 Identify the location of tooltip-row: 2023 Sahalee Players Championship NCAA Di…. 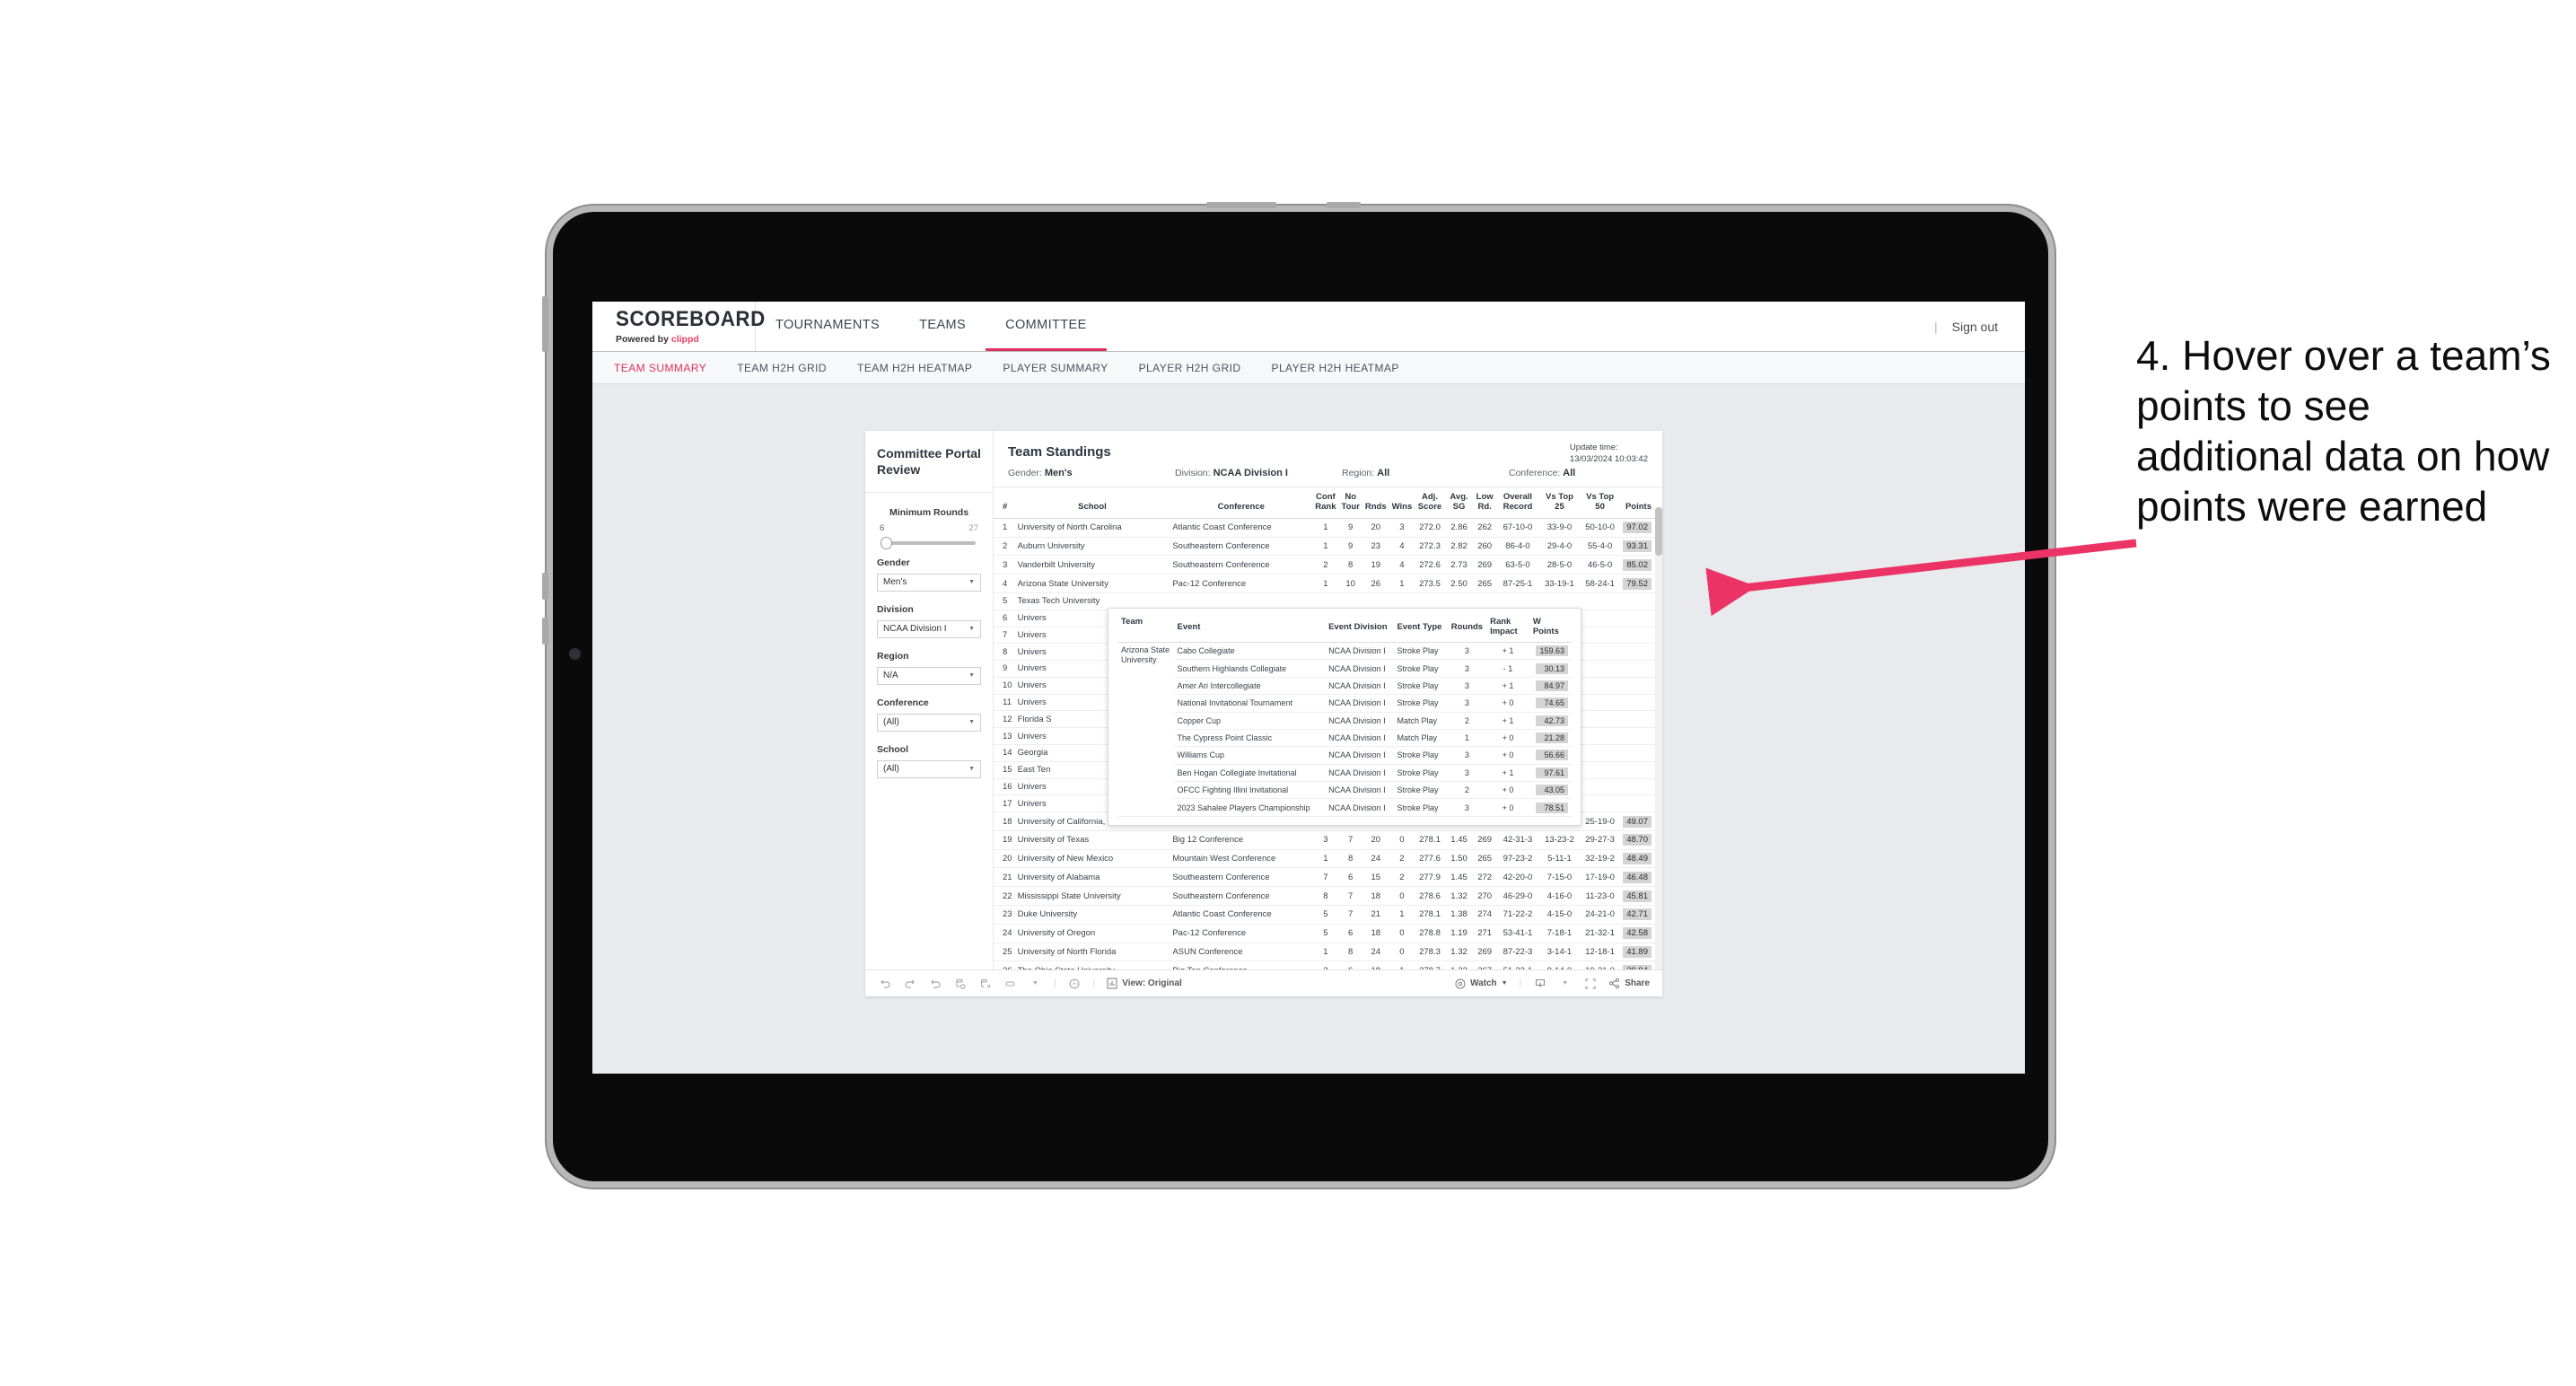
(1344, 807).